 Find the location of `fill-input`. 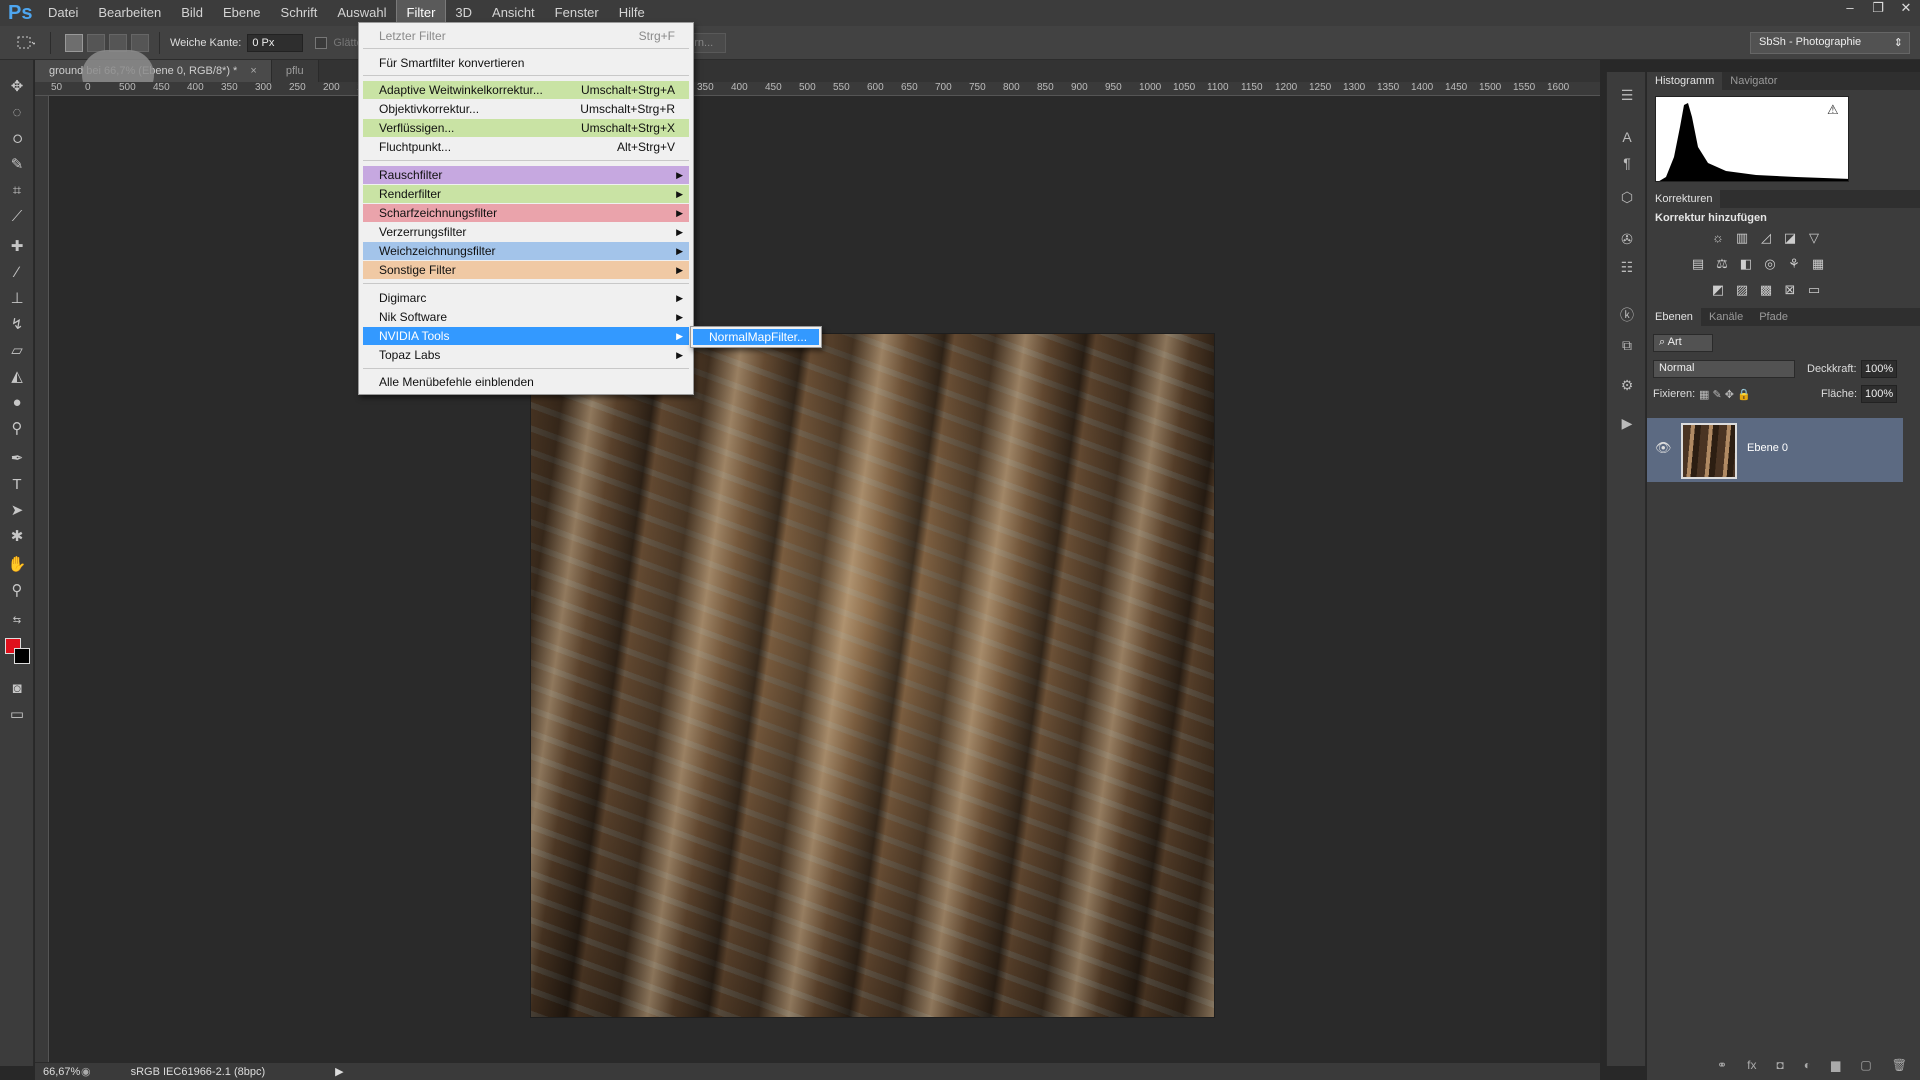

fill-input is located at coordinates (1879, 394).